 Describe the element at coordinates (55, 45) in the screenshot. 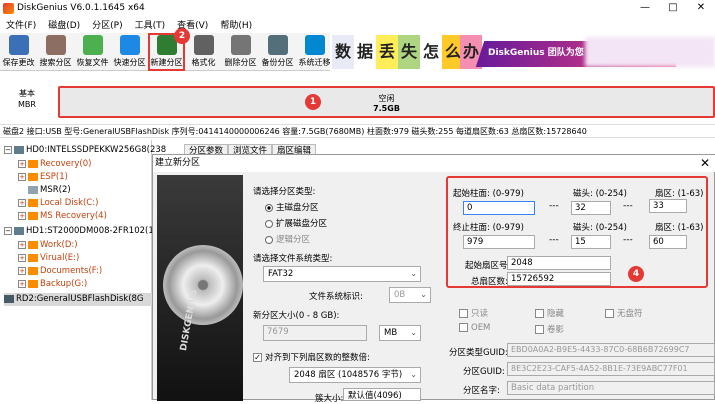

I see `search-icon` at that location.